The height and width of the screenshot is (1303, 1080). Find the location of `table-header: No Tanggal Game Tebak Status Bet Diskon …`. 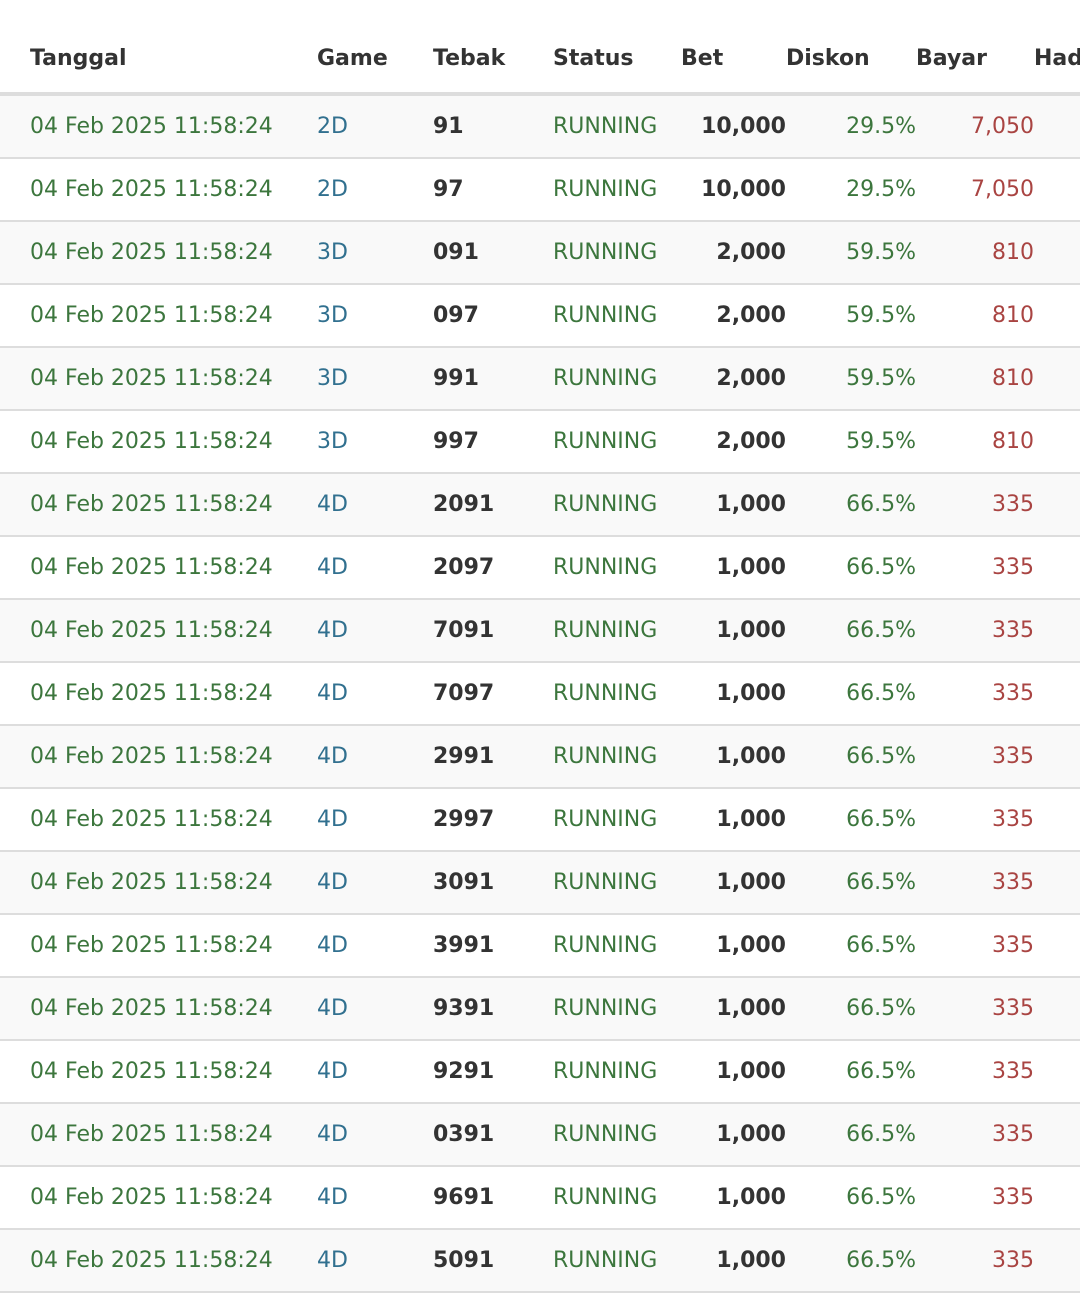

table-header: No Tanggal Game Tebak Status Bet Diskon … is located at coordinates (540, 60).